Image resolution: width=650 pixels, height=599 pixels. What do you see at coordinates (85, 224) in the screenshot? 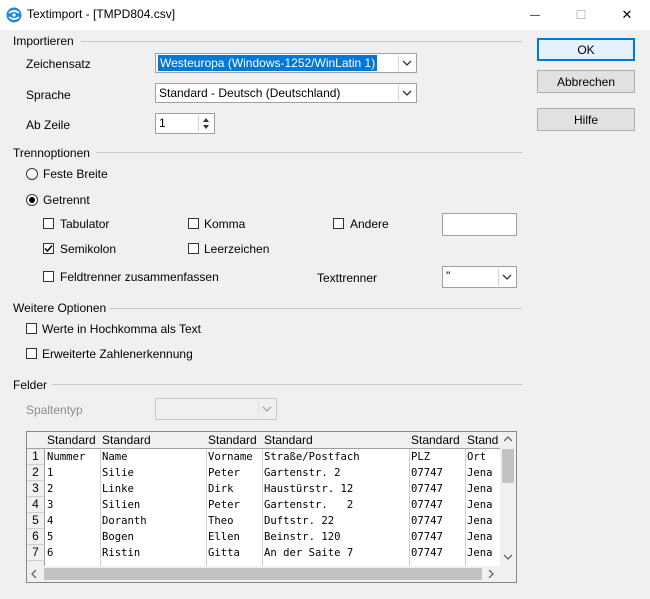
I see `tab-label: Tabulator` at bounding box center [85, 224].